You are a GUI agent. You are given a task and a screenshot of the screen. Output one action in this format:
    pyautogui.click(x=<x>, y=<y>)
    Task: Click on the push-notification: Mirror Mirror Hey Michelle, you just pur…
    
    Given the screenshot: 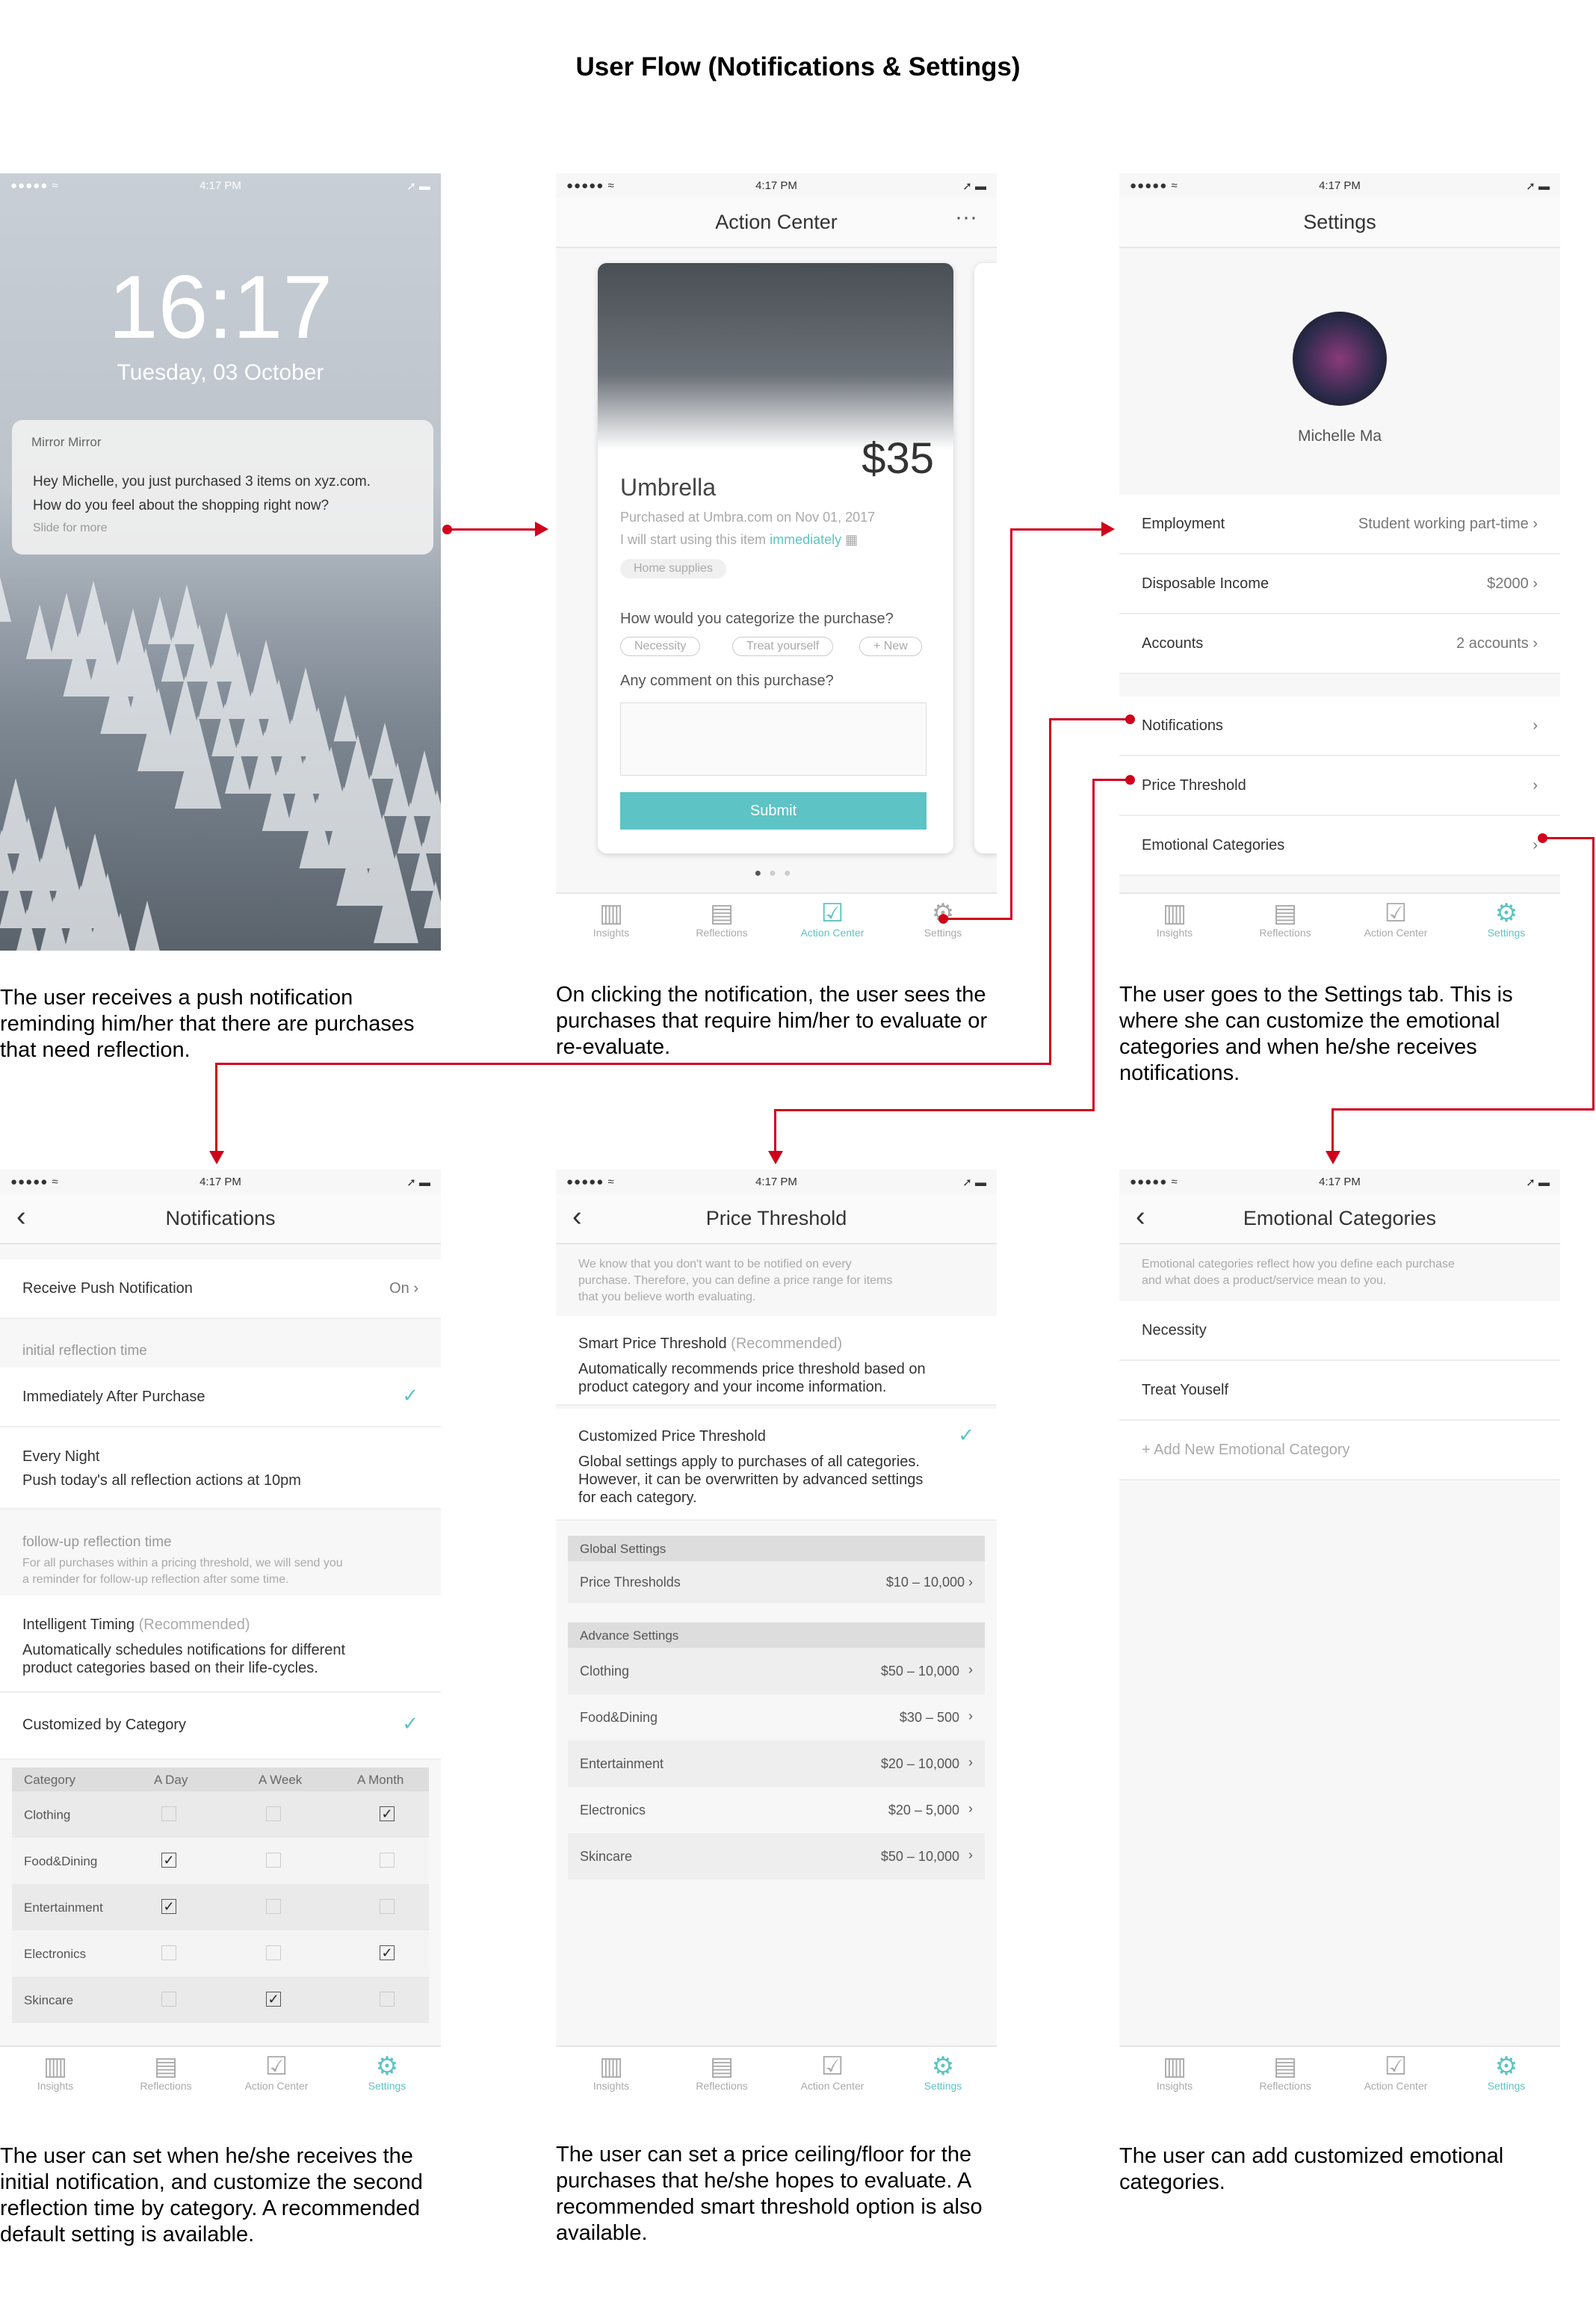 What is the action you would take?
    pyautogui.click(x=222, y=488)
    